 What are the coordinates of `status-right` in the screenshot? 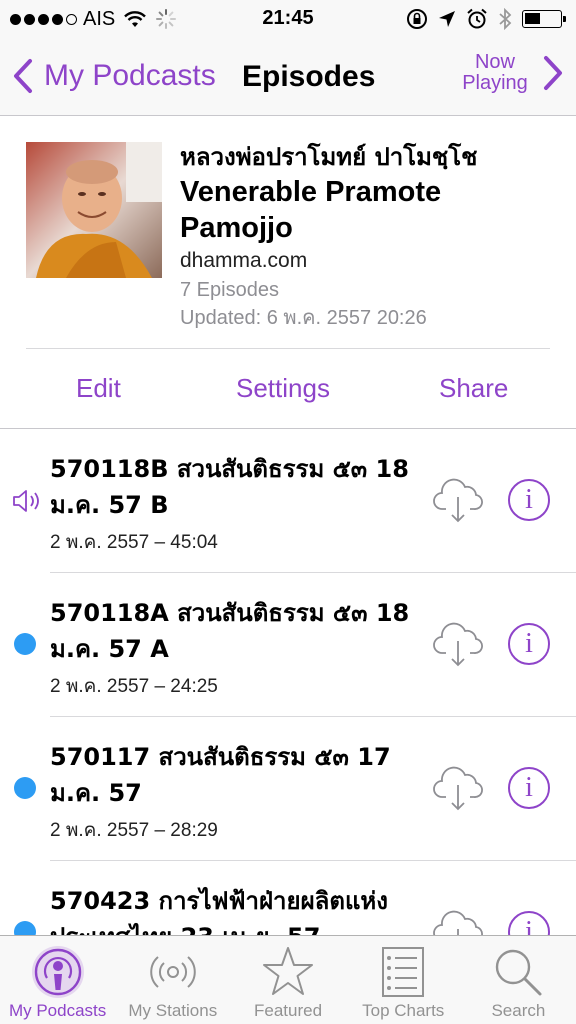 It's located at (486, 19).